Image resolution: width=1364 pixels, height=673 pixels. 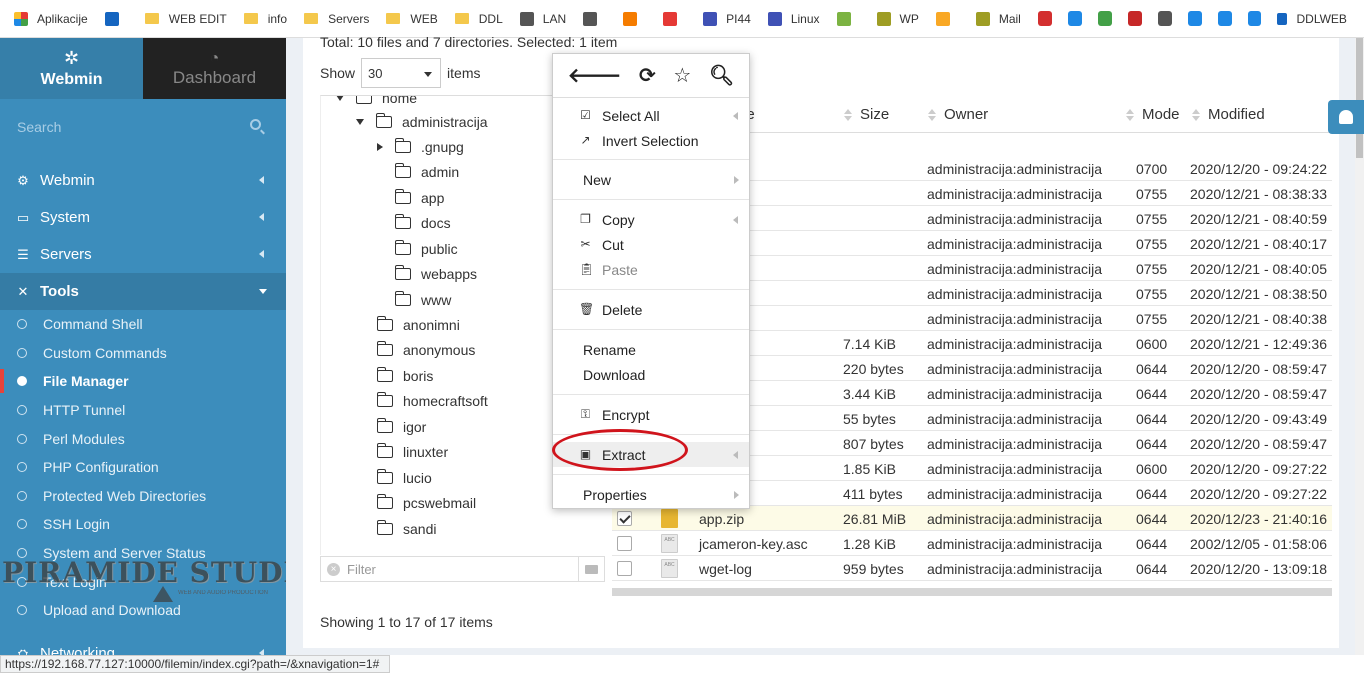 What do you see at coordinates (651, 179) in the screenshot?
I see `menu-item-new: New` at bounding box center [651, 179].